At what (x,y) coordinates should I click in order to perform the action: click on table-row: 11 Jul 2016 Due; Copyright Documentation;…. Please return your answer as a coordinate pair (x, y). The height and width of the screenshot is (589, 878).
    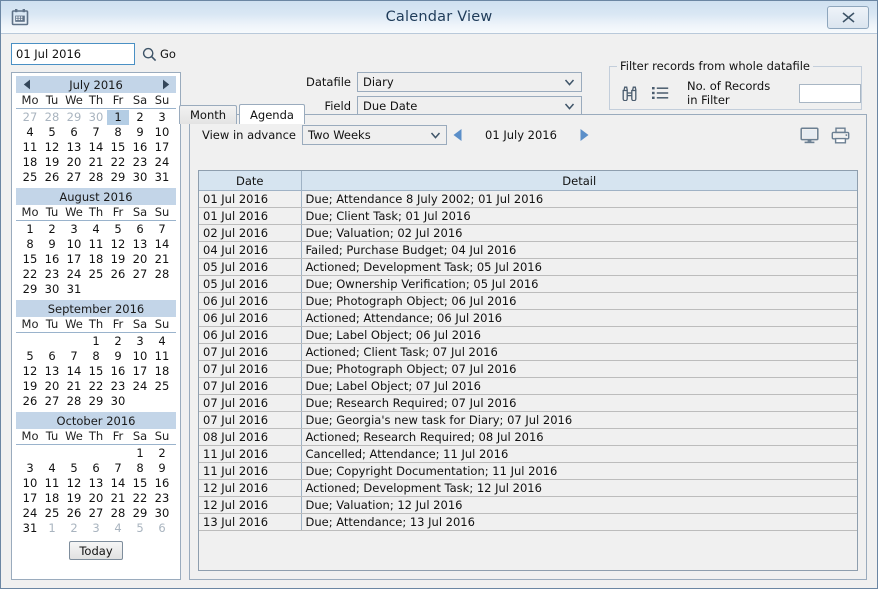
    Looking at the image, I should click on (528, 471).